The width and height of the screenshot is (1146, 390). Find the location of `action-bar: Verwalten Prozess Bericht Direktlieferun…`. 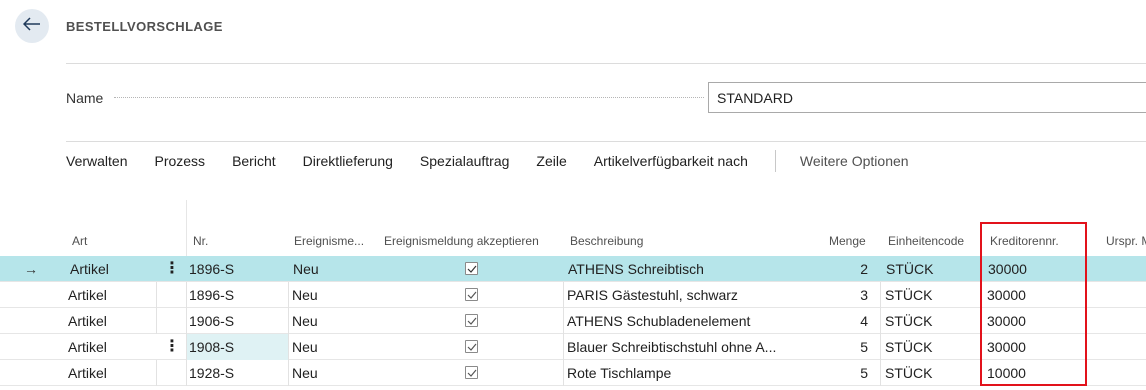

action-bar: Verwalten Prozess Bericht Direktlieferun… is located at coordinates (487, 161).